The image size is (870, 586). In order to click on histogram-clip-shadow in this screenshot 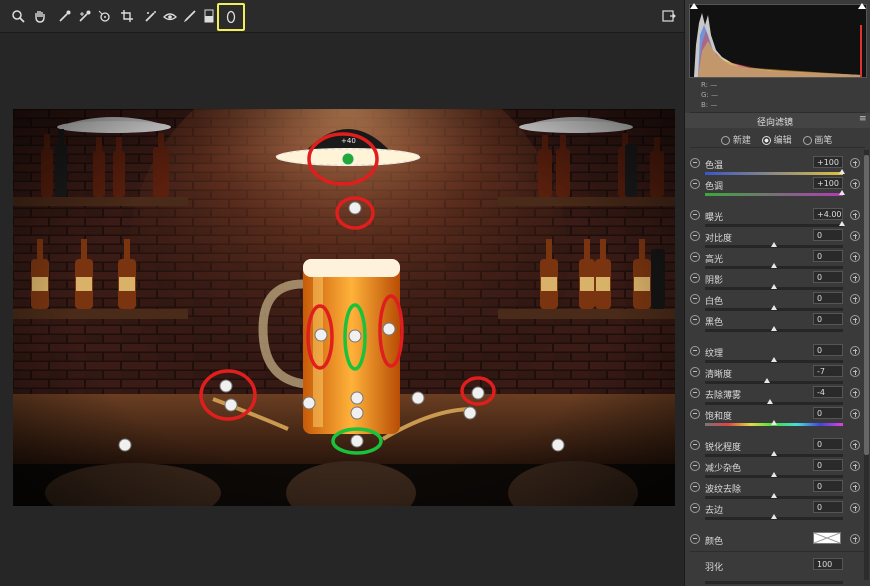, I will do `click(694, 6)`.